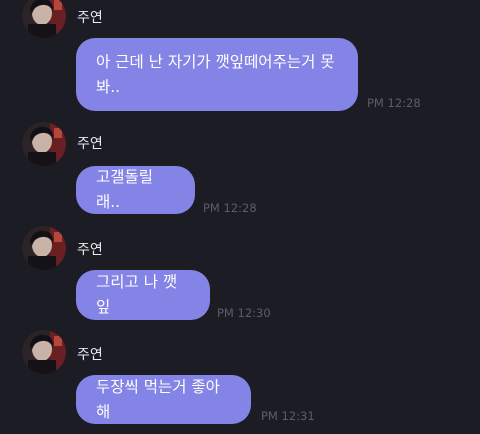 This screenshot has width=480, height=434. I want to click on message-timestamp: PM 12:30, so click(244, 313).